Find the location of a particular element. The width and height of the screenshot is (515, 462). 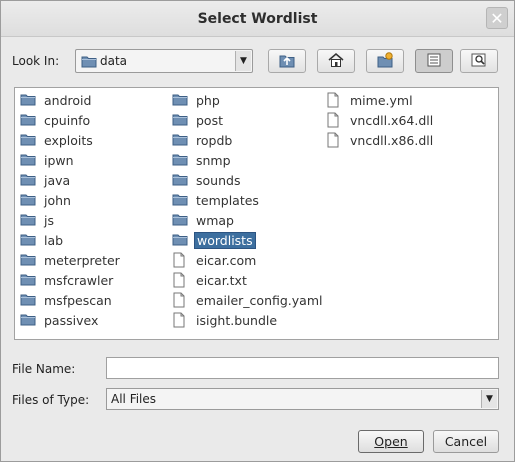

folder-item: wmap is located at coordinates (204, 220).